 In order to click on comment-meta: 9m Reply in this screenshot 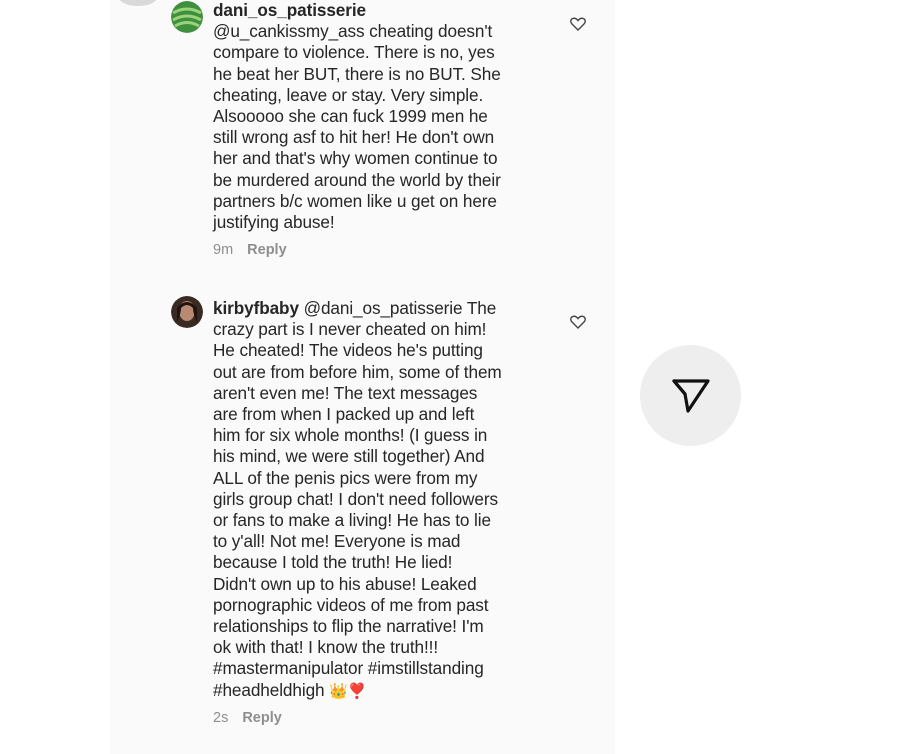, I will do `click(250, 250)`.